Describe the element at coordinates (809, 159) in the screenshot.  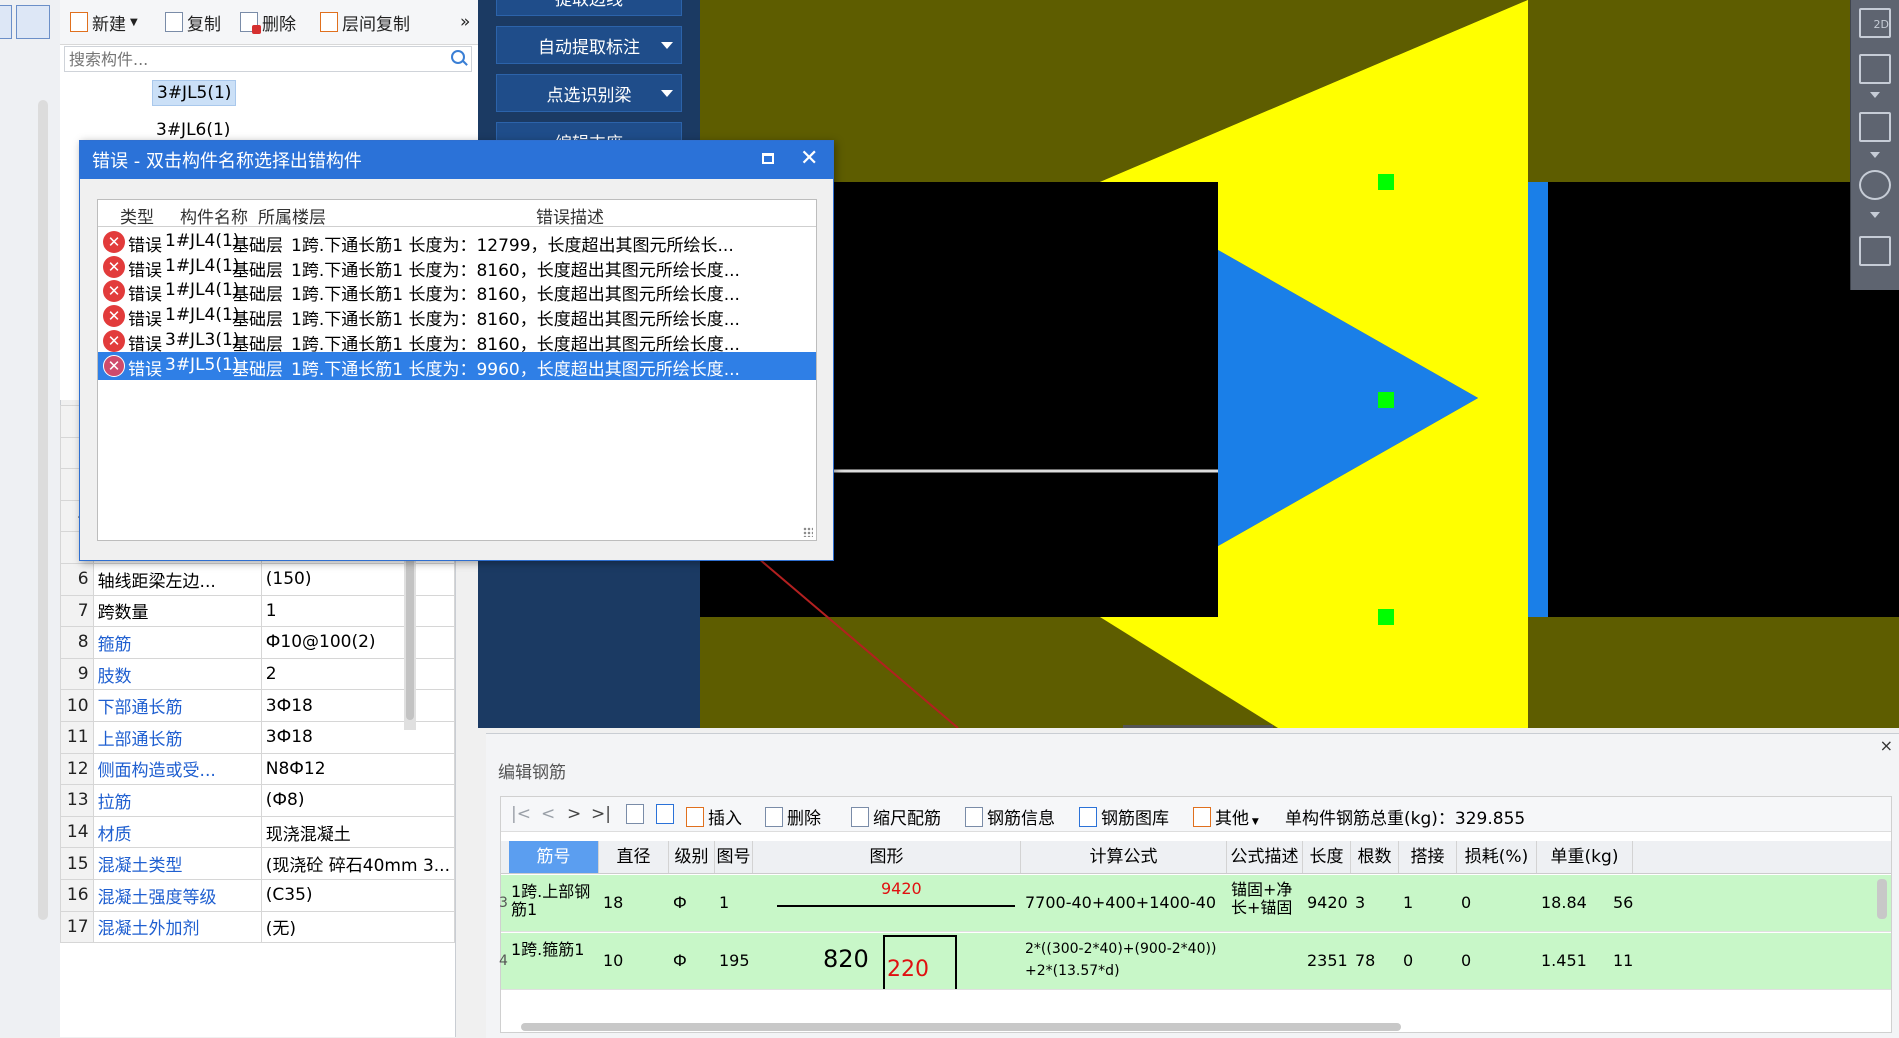
I see `close-icon: ✕` at that location.